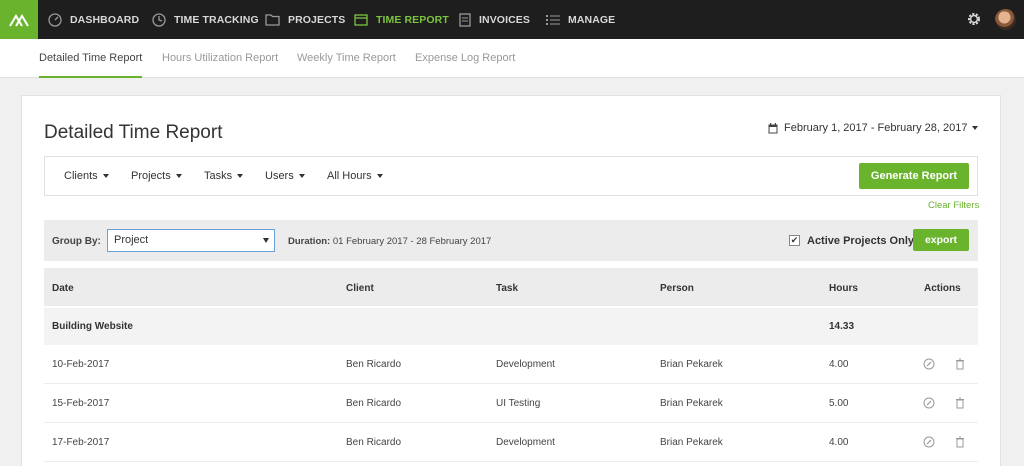 Image resolution: width=1024 pixels, height=466 pixels. Describe the element at coordinates (974, 19) in the screenshot. I see `gear-icon` at that location.